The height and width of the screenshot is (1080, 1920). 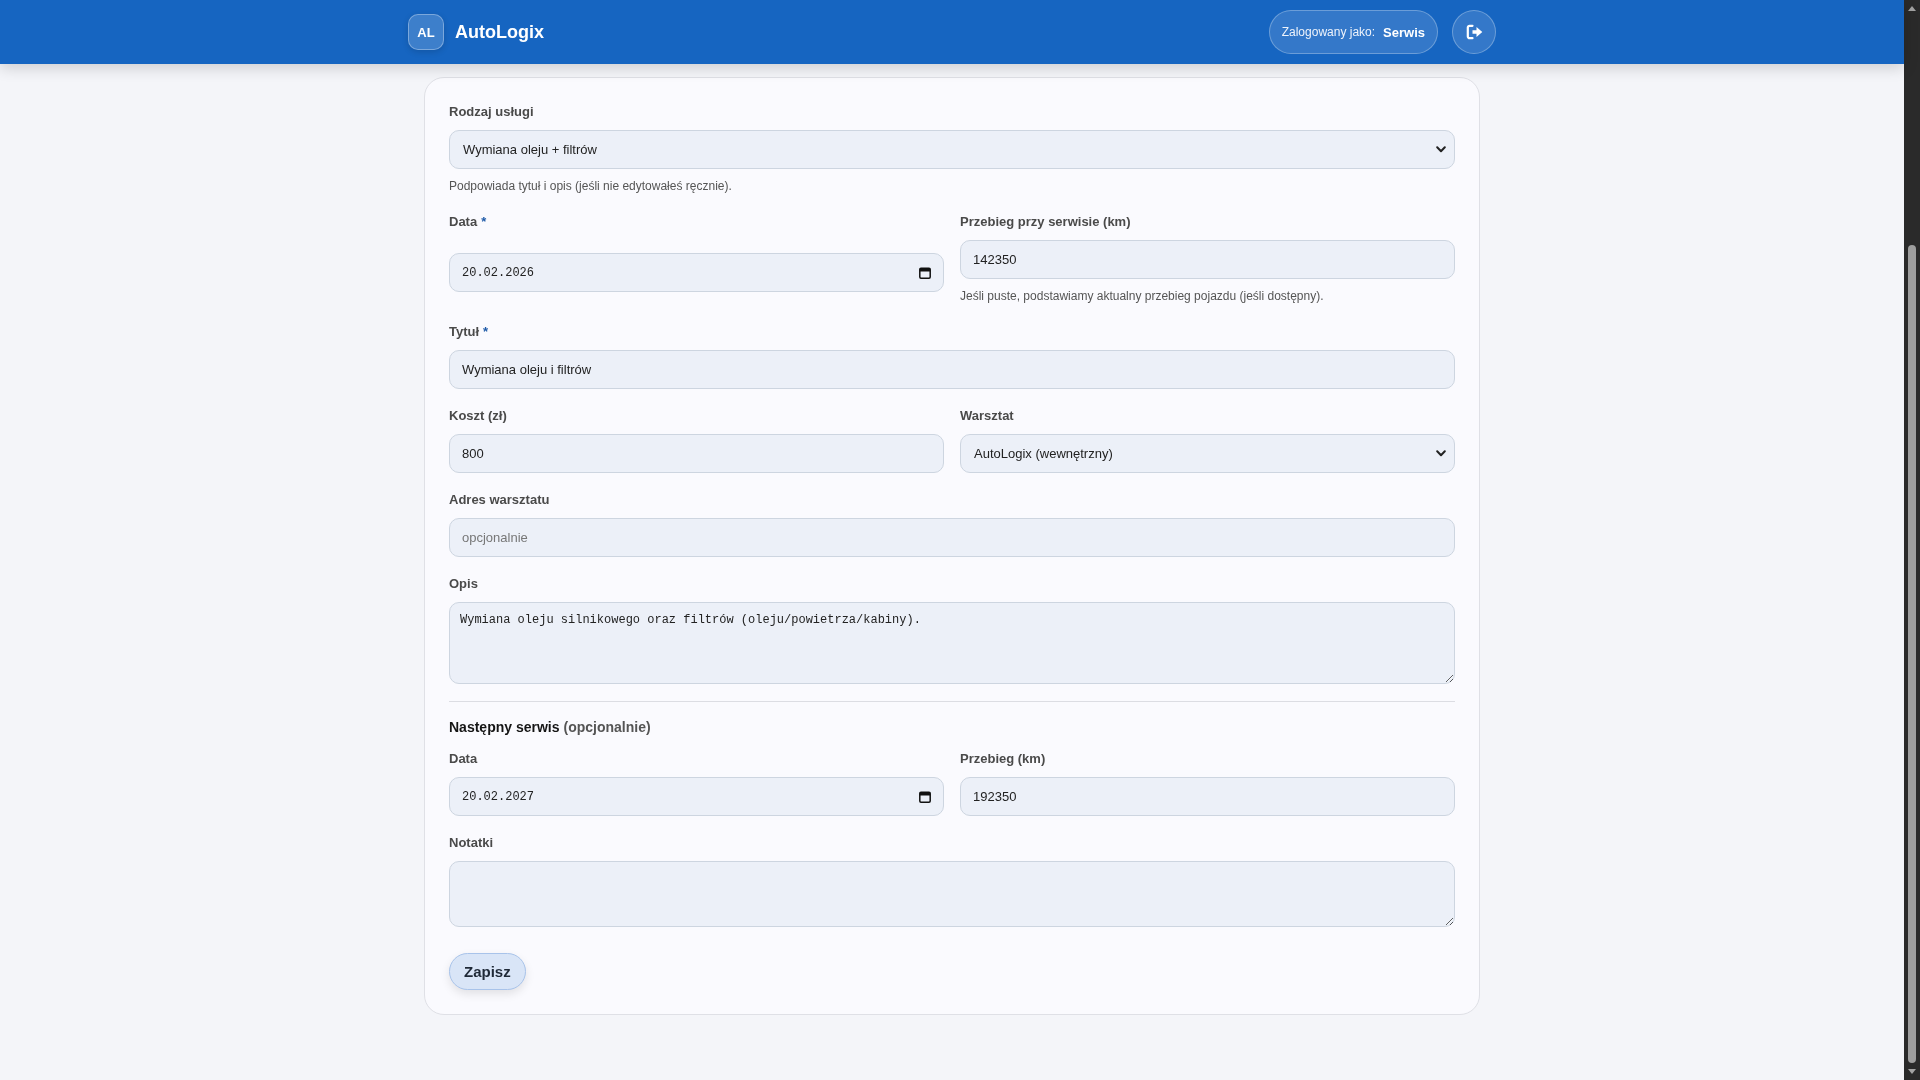 I want to click on text-input: opcjonalnie, so click(x=952, y=537).